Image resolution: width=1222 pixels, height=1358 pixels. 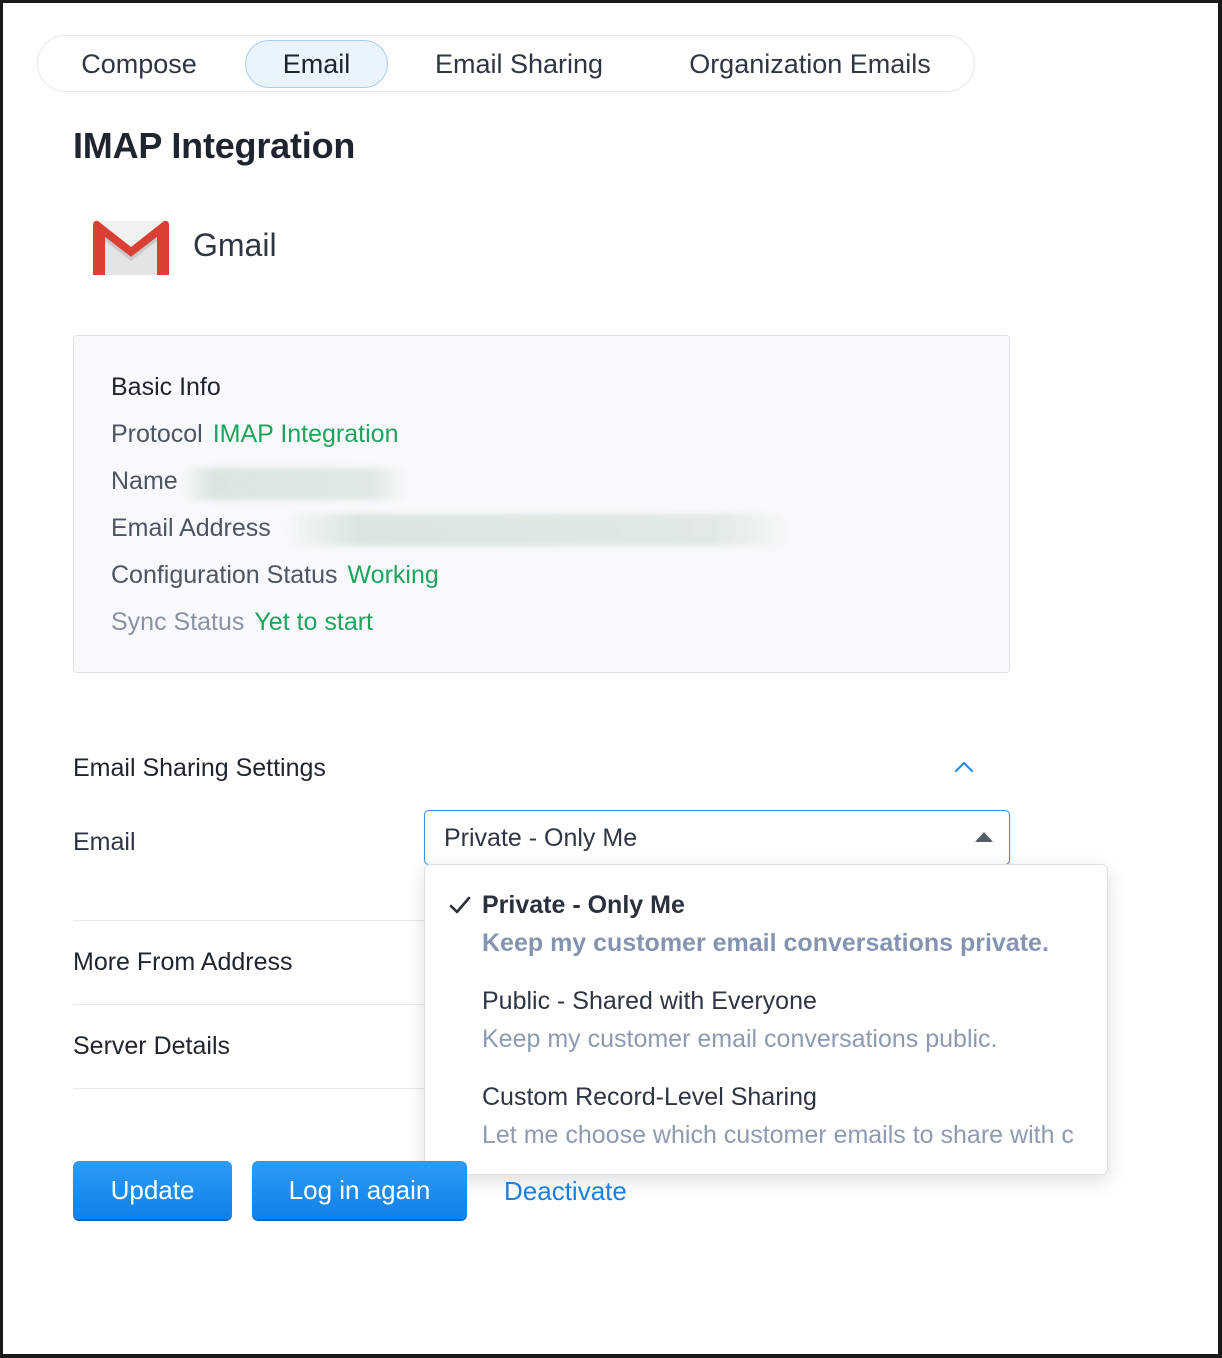 What do you see at coordinates (178, 622) in the screenshot?
I see `sync-status-label: Sync Status` at bounding box center [178, 622].